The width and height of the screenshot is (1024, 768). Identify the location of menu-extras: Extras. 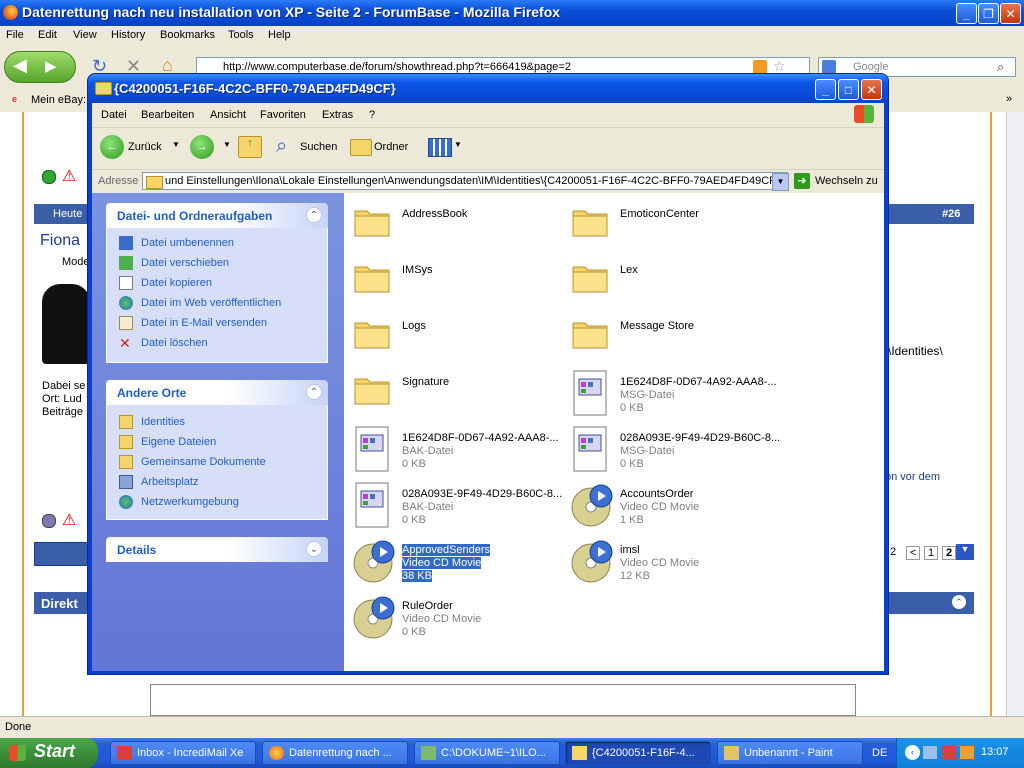
(337, 115).